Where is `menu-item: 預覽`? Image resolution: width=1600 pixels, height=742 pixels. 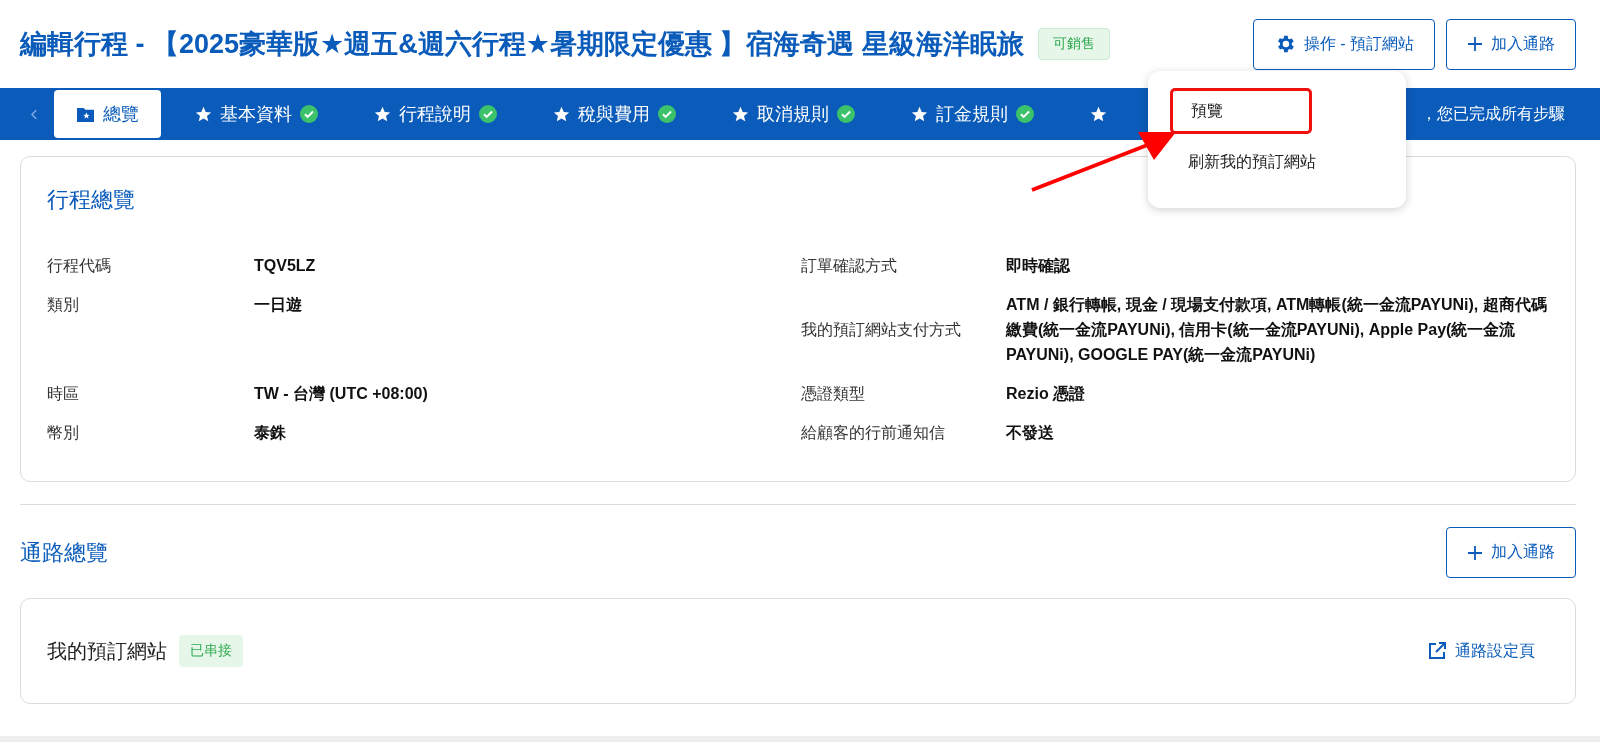
menu-item: 預覽 is located at coordinates (1241, 111).